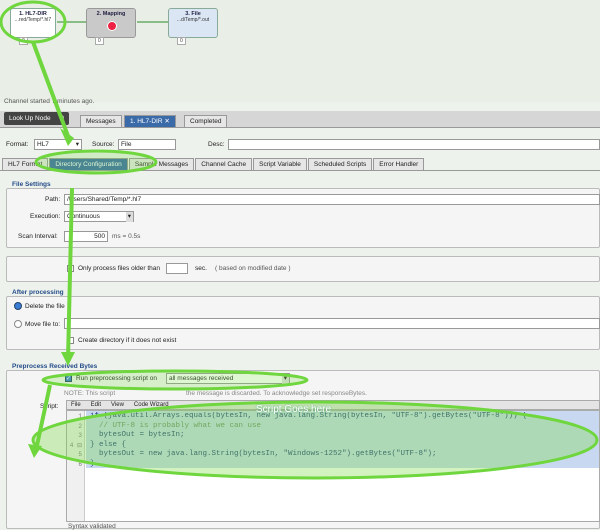 The image size is (600, 530). Describe the element at coordinates (90, 393) in the screenshot. I see `note-left: NOTE: This script` at that location.